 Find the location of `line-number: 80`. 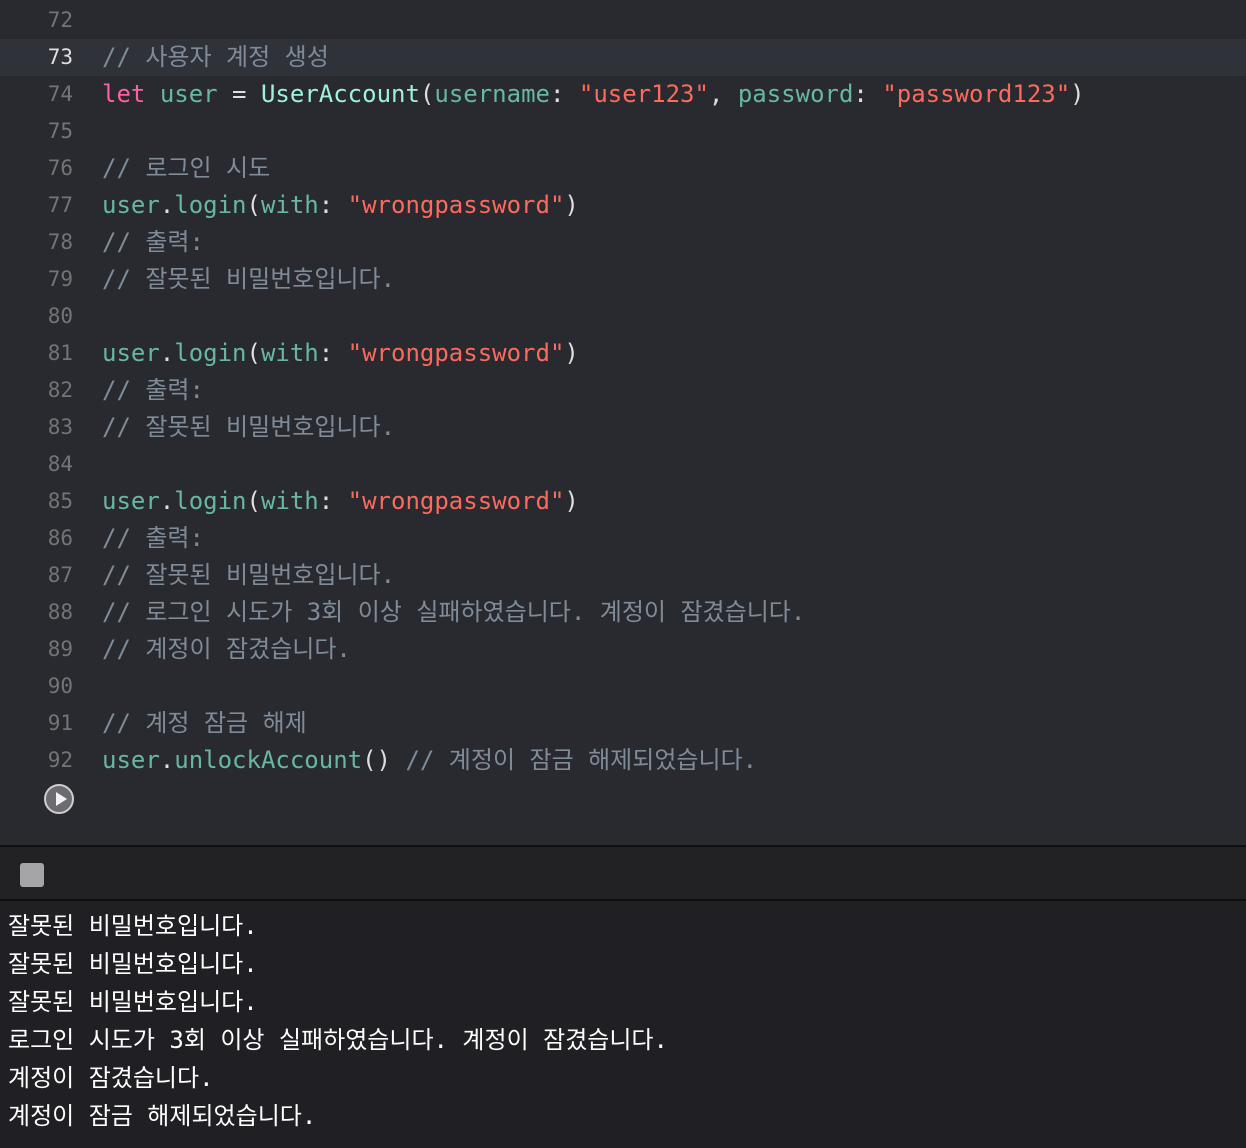

line-number: 80 is located at coordinates (60, 316).